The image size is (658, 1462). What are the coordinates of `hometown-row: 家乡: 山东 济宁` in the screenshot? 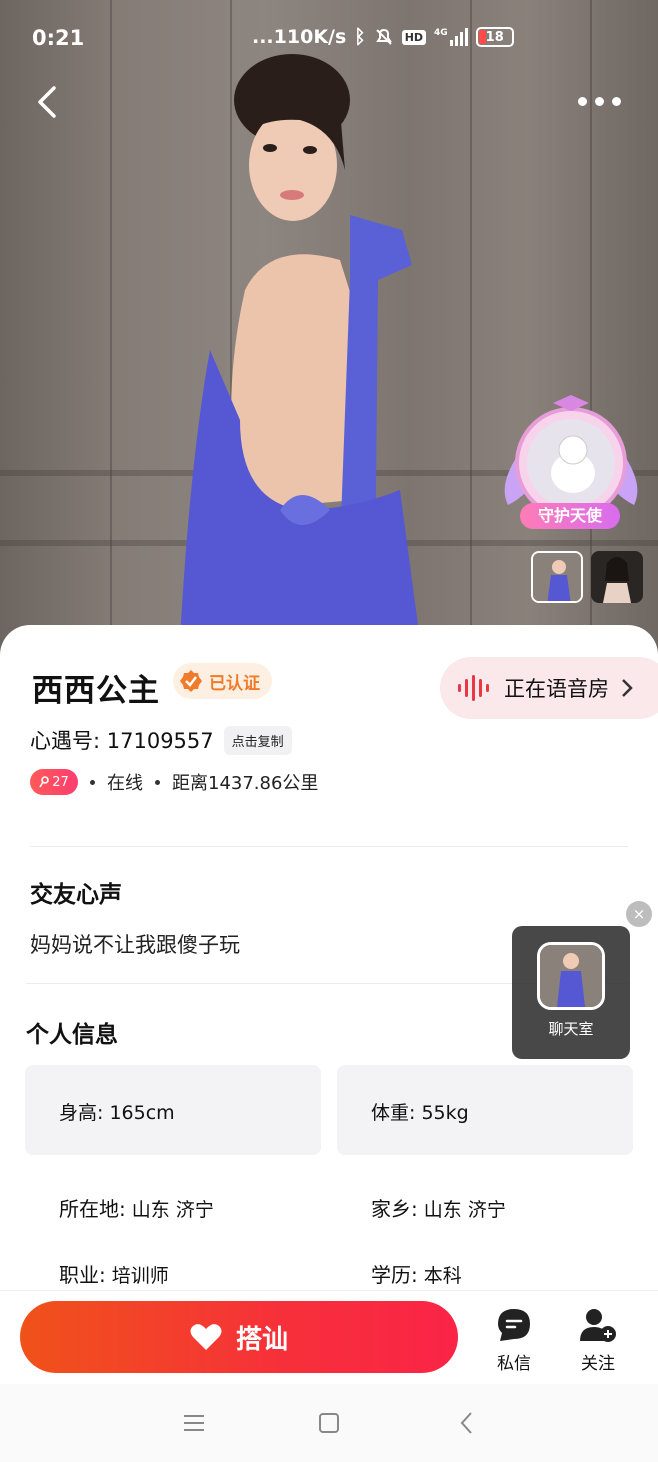 It's located at (438, 1207).